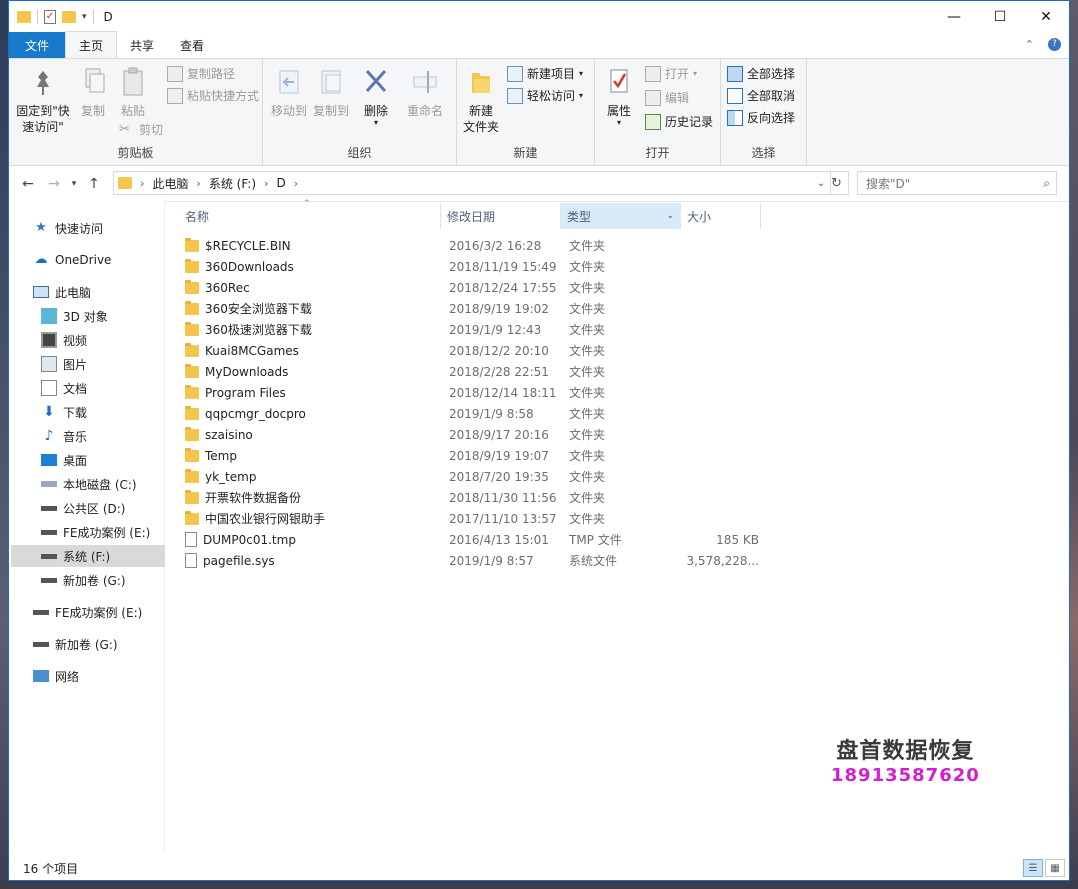  Describe the element at coordinates (232, 183) in the screenshot. I see `breadcrumb-drive-f: 系统 (F:)` at that location.